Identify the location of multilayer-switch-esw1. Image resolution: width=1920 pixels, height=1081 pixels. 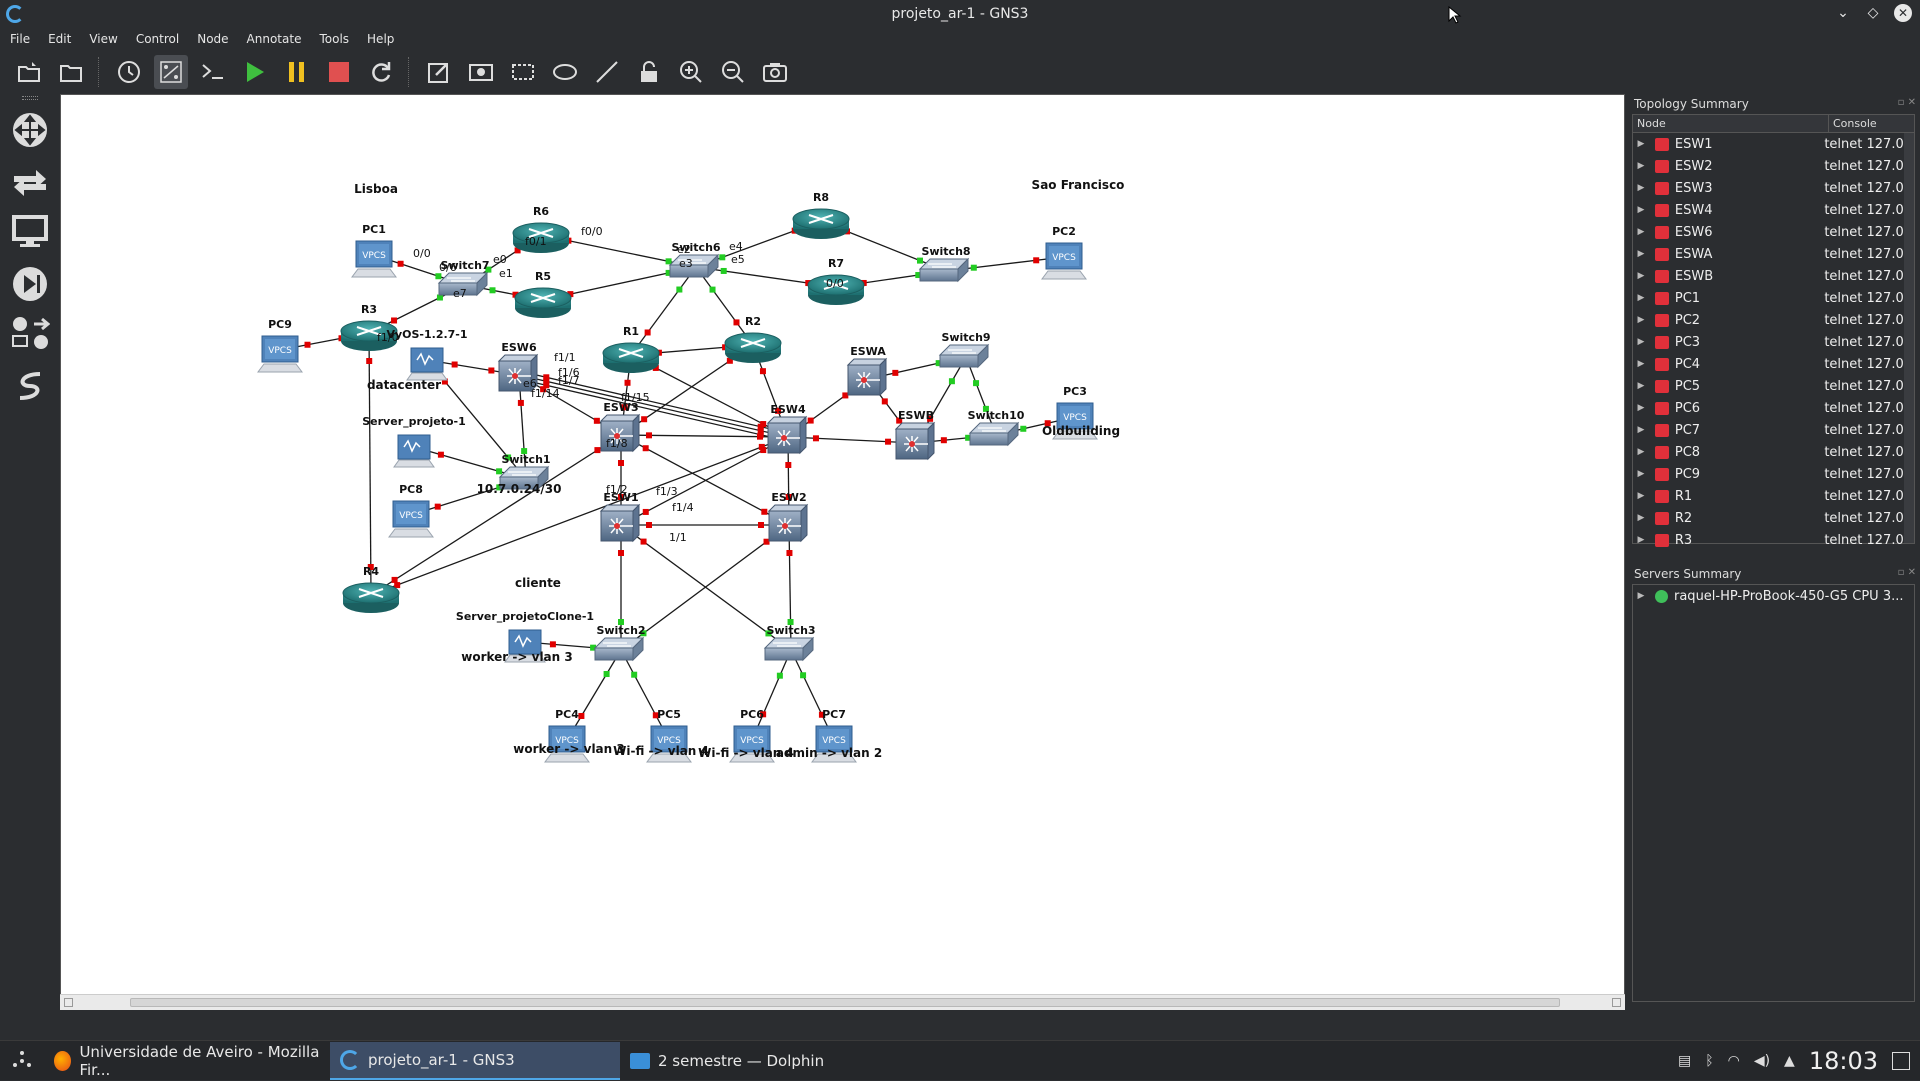
(620, 523).